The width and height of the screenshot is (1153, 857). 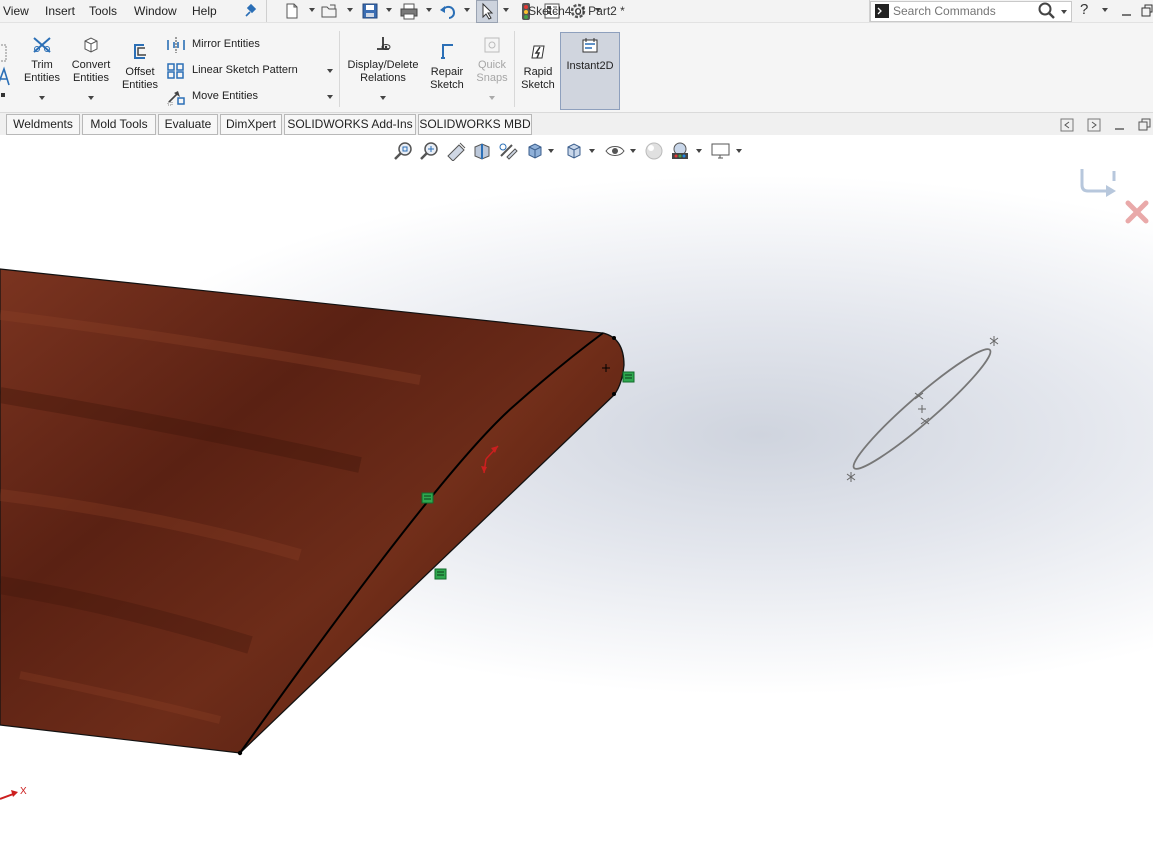 I want to click on minimize-document-icon, so click(x=1120, y=125).